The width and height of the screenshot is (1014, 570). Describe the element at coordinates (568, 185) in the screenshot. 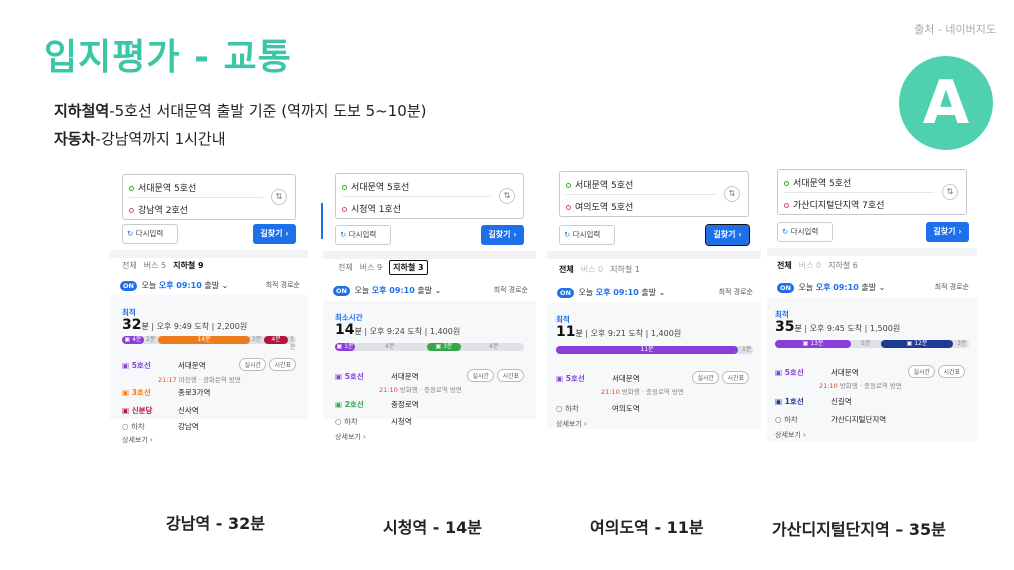

I see `origin-dot-icon` at that location.